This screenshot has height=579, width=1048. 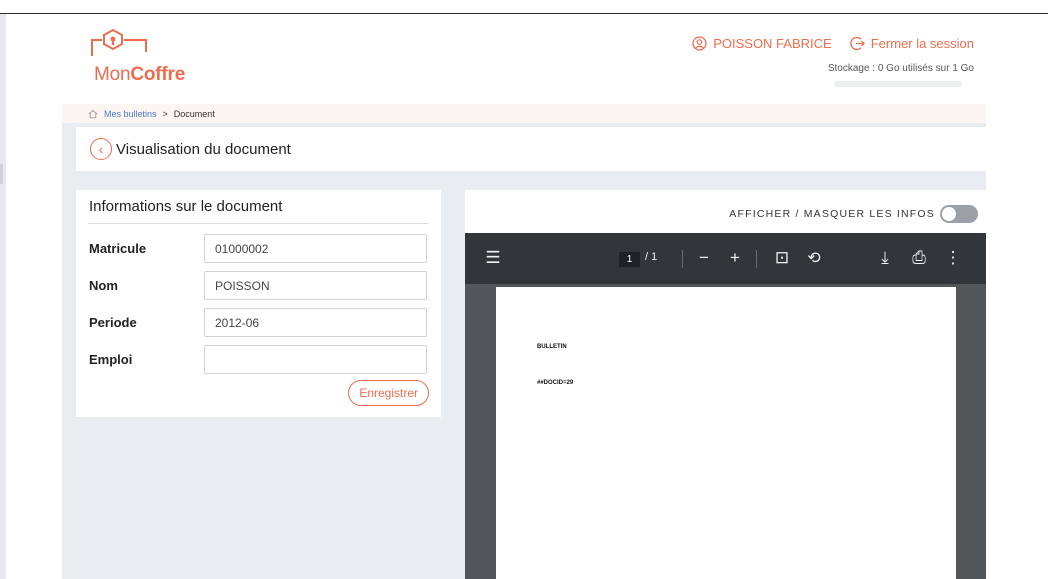 I want to click on logo-text: MonCoffre, so click(x=139, y=75).